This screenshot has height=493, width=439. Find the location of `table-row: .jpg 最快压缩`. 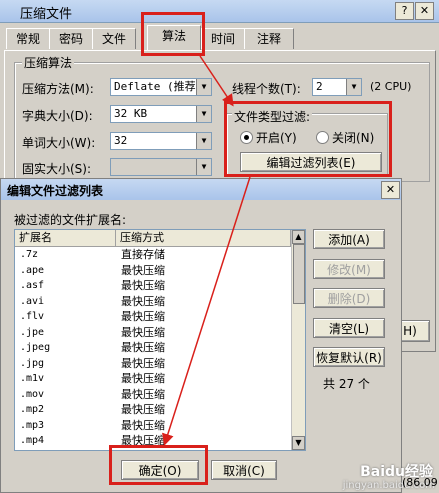

table-row: .jpg 最快压缩 is located at coordinates (153, 363).